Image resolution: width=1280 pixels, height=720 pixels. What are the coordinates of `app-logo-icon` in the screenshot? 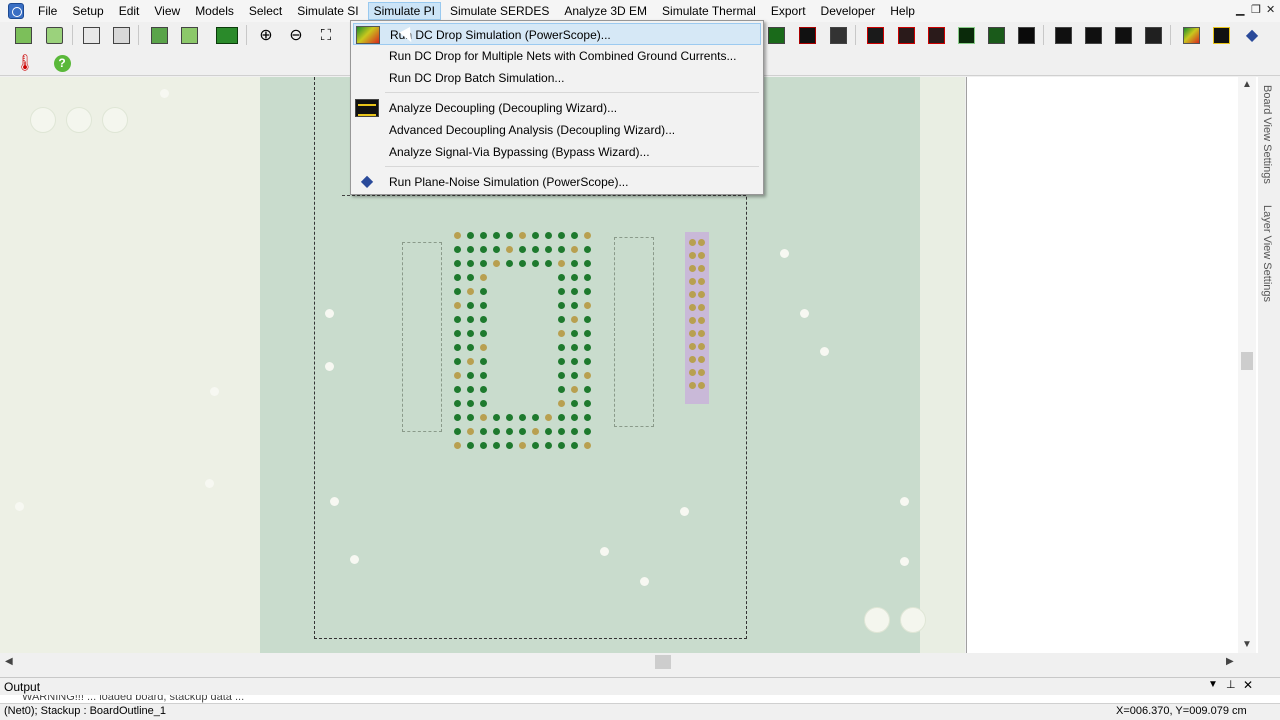 It's located at (16, 11).